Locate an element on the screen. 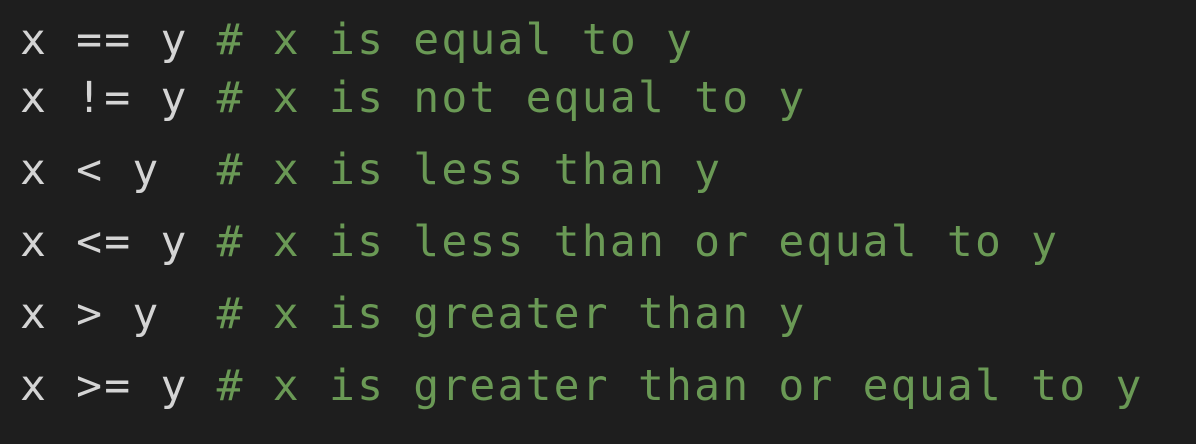 This screenshot has height=444, width=1196. code-expression: x >= y is located at coordinates (118, 386).